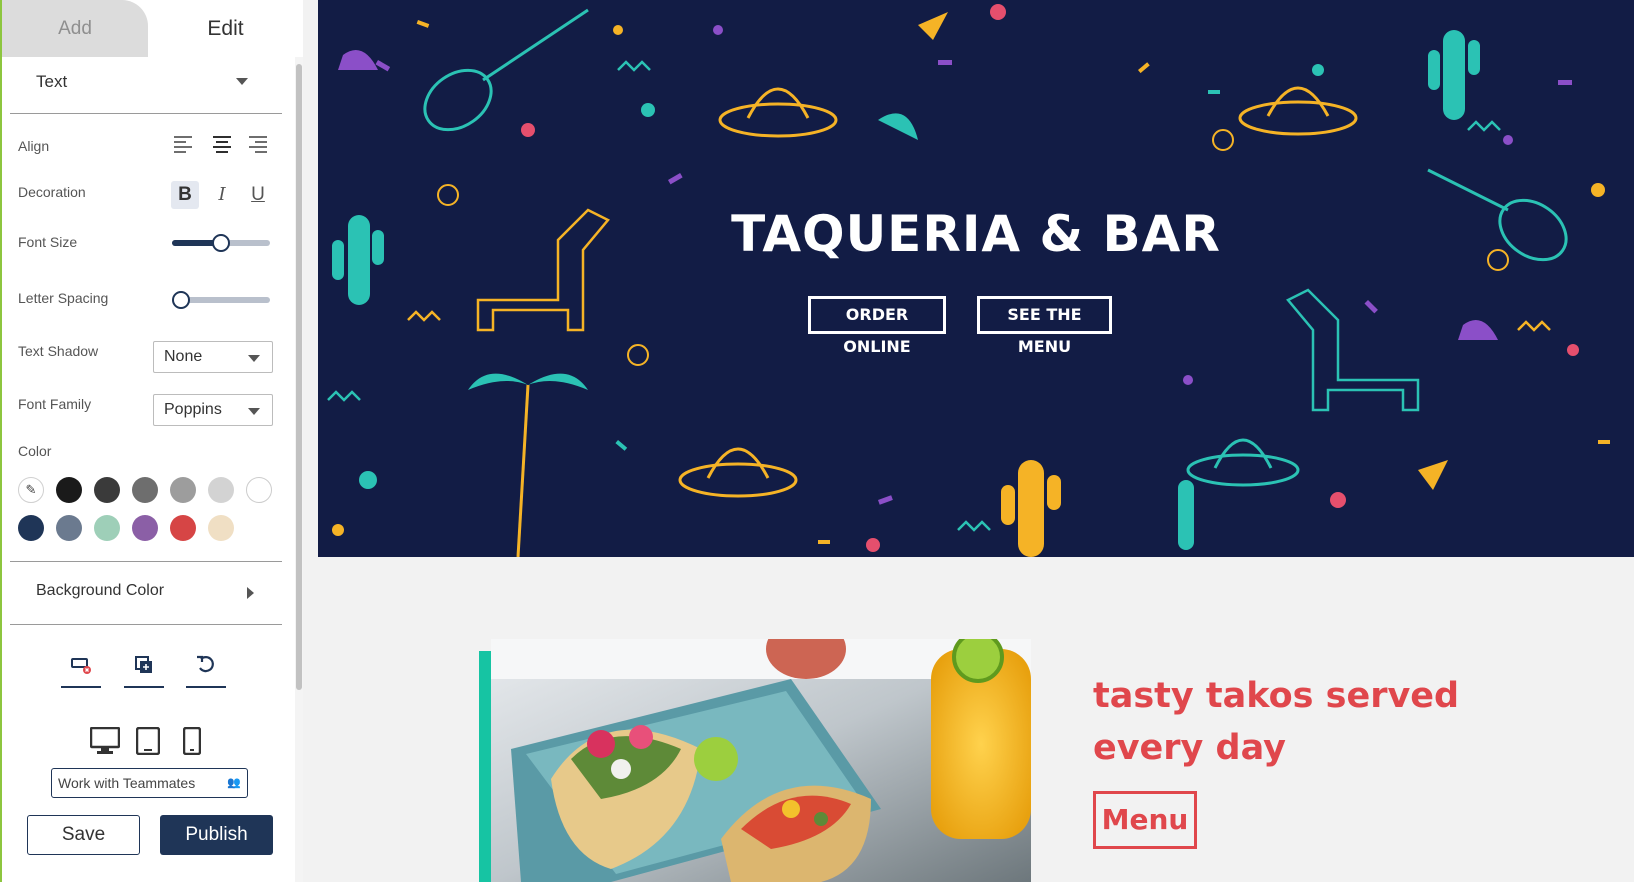 The height and width of the screenshot is (882, 1634). I want to click on duplicate-icon, so click(143, 664).